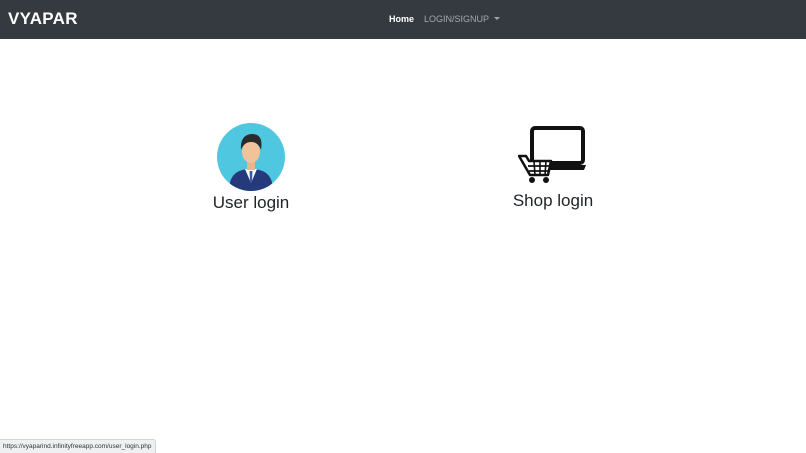  I want to click on shop-login-card: Shop login, so click(553, 167).